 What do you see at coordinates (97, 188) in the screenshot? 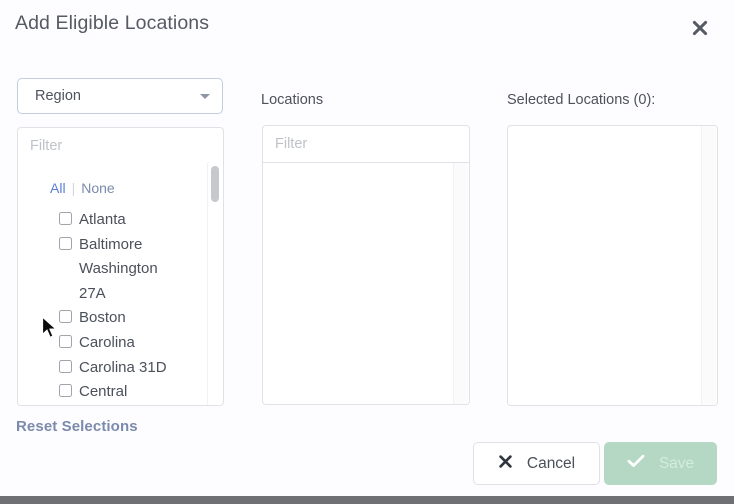
I see `select-none-link: None` at bounding box center [97, 188].